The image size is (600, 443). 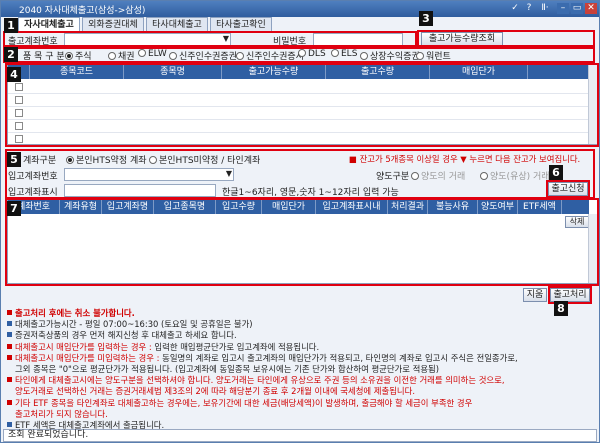 What do you see at coordinates (14, 74) in the screenshot?
I see `callout-badge-4: 4` at bounding box center [14, 74].